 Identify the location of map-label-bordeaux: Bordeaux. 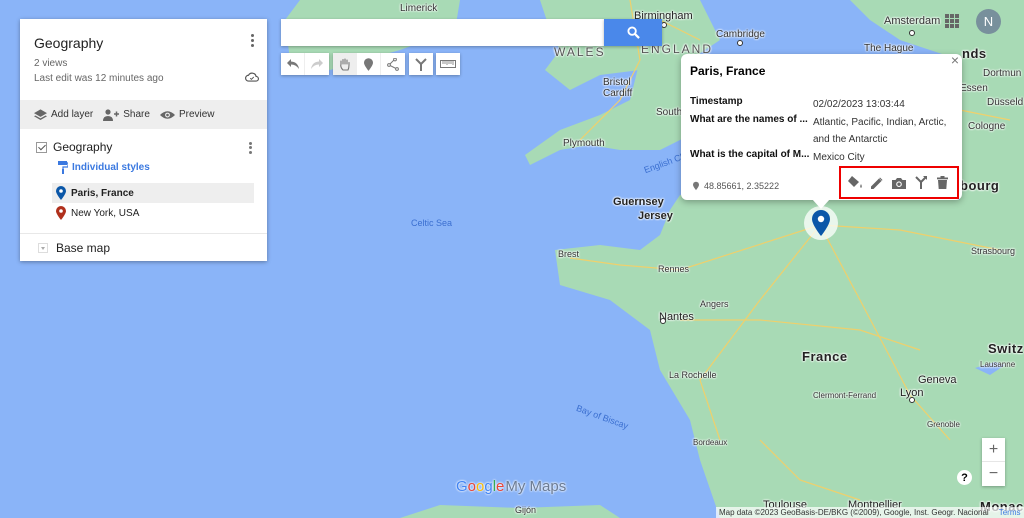
(710, 442).